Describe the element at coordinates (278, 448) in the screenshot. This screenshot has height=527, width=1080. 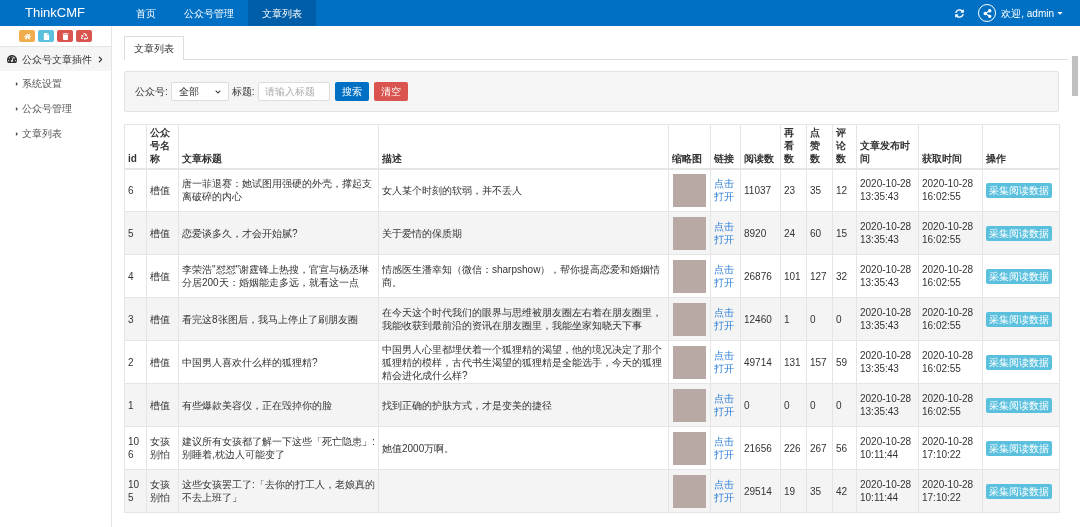
I see `table-cell: 建议所有女孩都了解一下这些「死亡隐患」:别睡着,枕边人可能变了` at that location.